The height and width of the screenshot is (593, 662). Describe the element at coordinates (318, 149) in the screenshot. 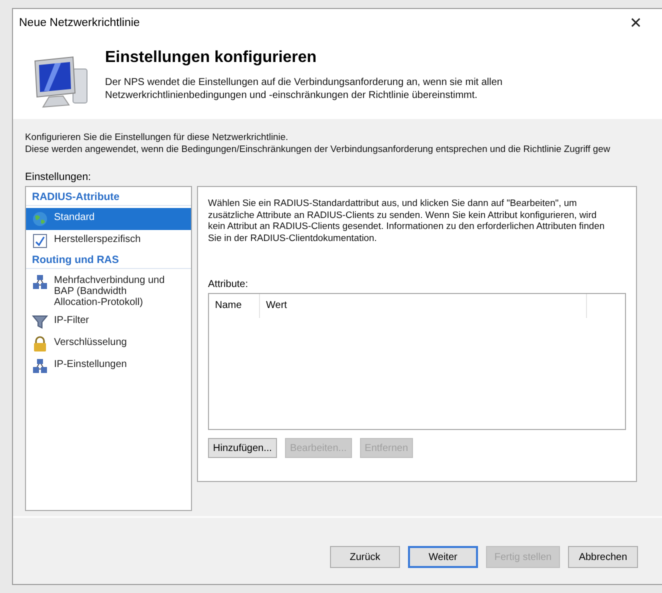

I see `intro-text: Diese werden angewendet, wenn die Bedingungen/Einschränkungen der Verbindungsanforderung entsprechen und die Richtlinie Zugriff gew` at that location.